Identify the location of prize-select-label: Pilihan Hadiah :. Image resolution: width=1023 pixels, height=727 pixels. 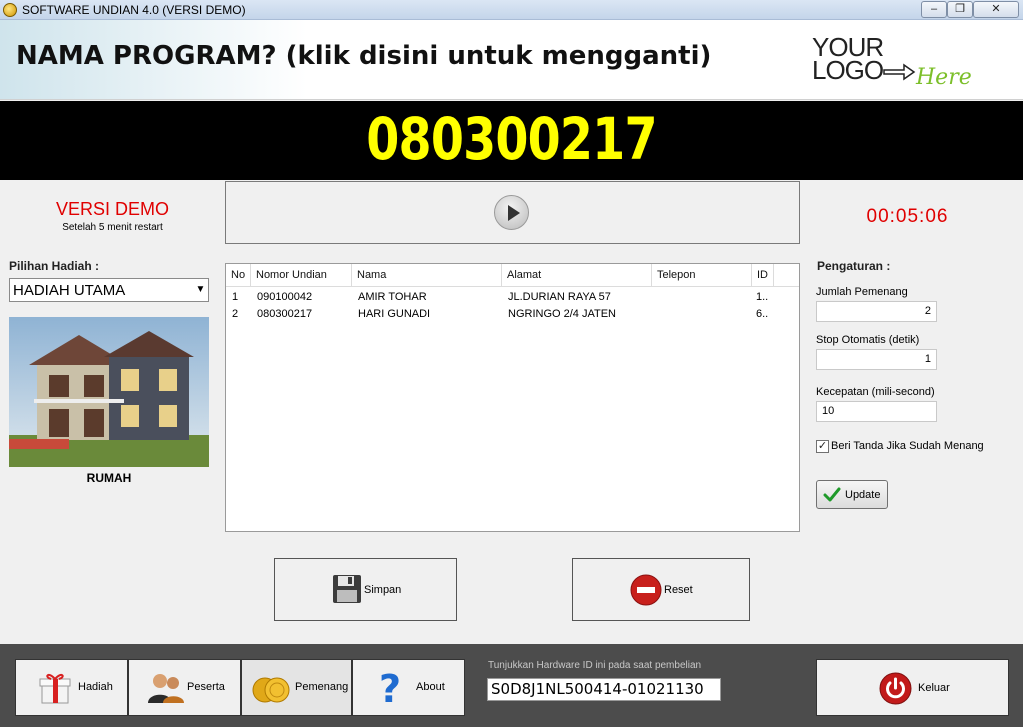
(54, 266).